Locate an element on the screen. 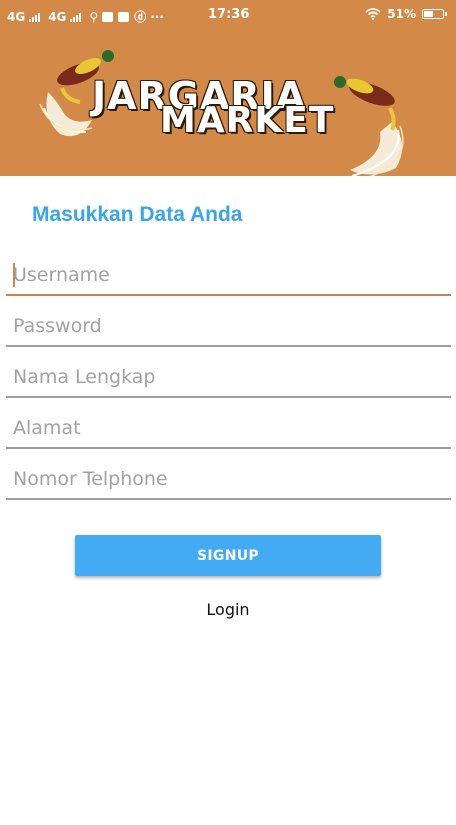 Image resolution: width=456 pixels, height=825 pixels. network-label-1: 4G is located at coordinates (16, 16).